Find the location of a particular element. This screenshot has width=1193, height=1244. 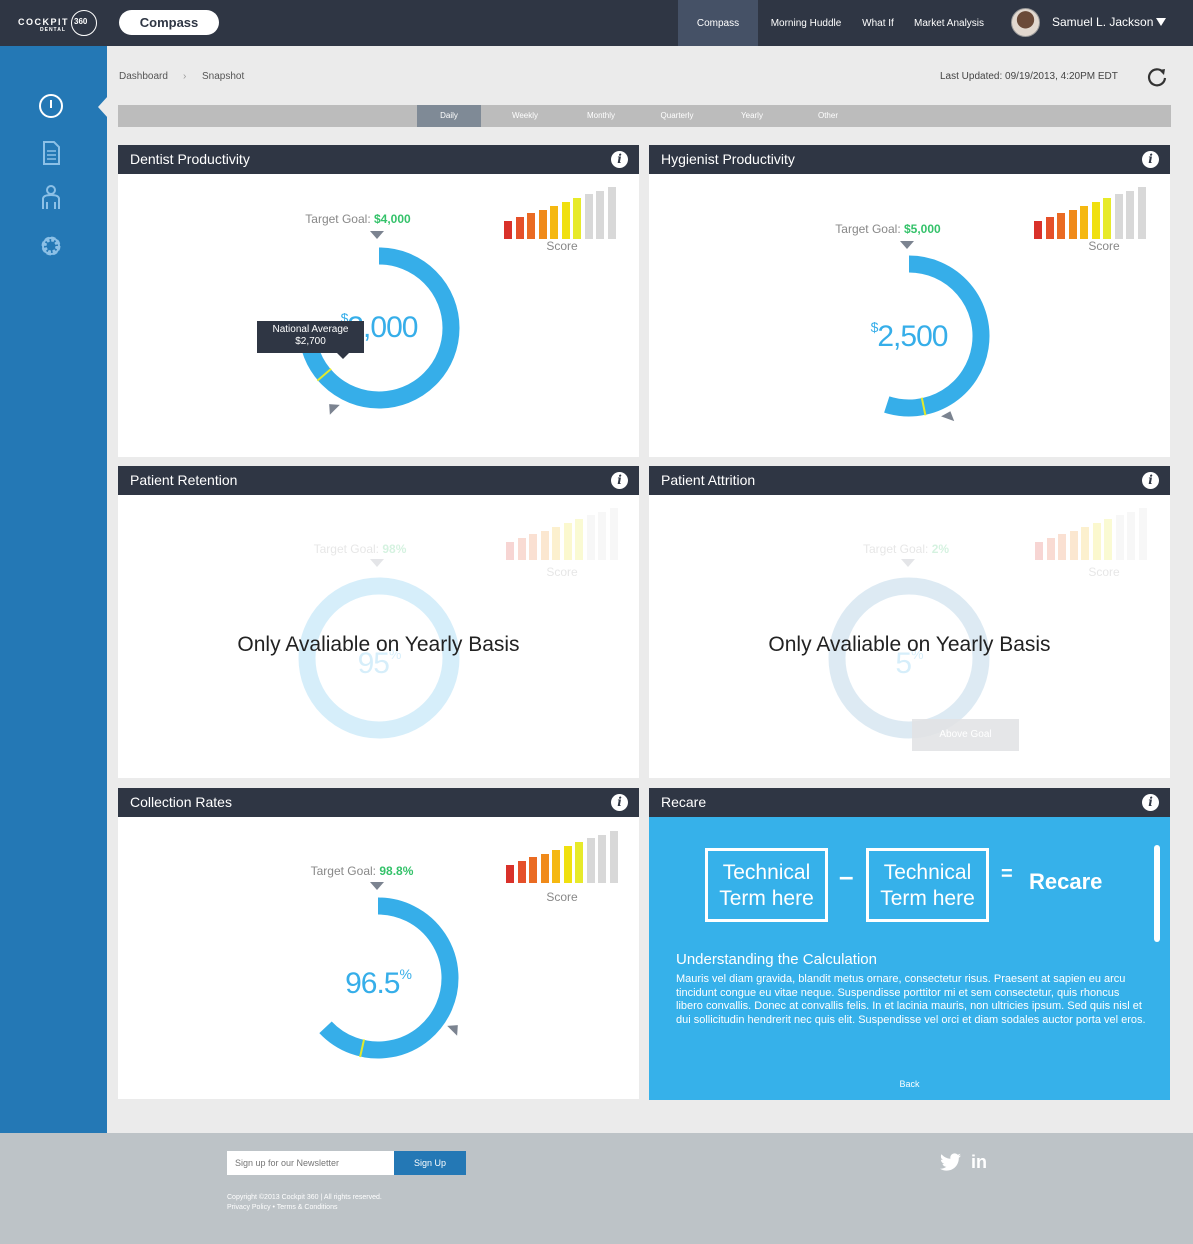

newsletter-input is located at coordinates (310, 1163).